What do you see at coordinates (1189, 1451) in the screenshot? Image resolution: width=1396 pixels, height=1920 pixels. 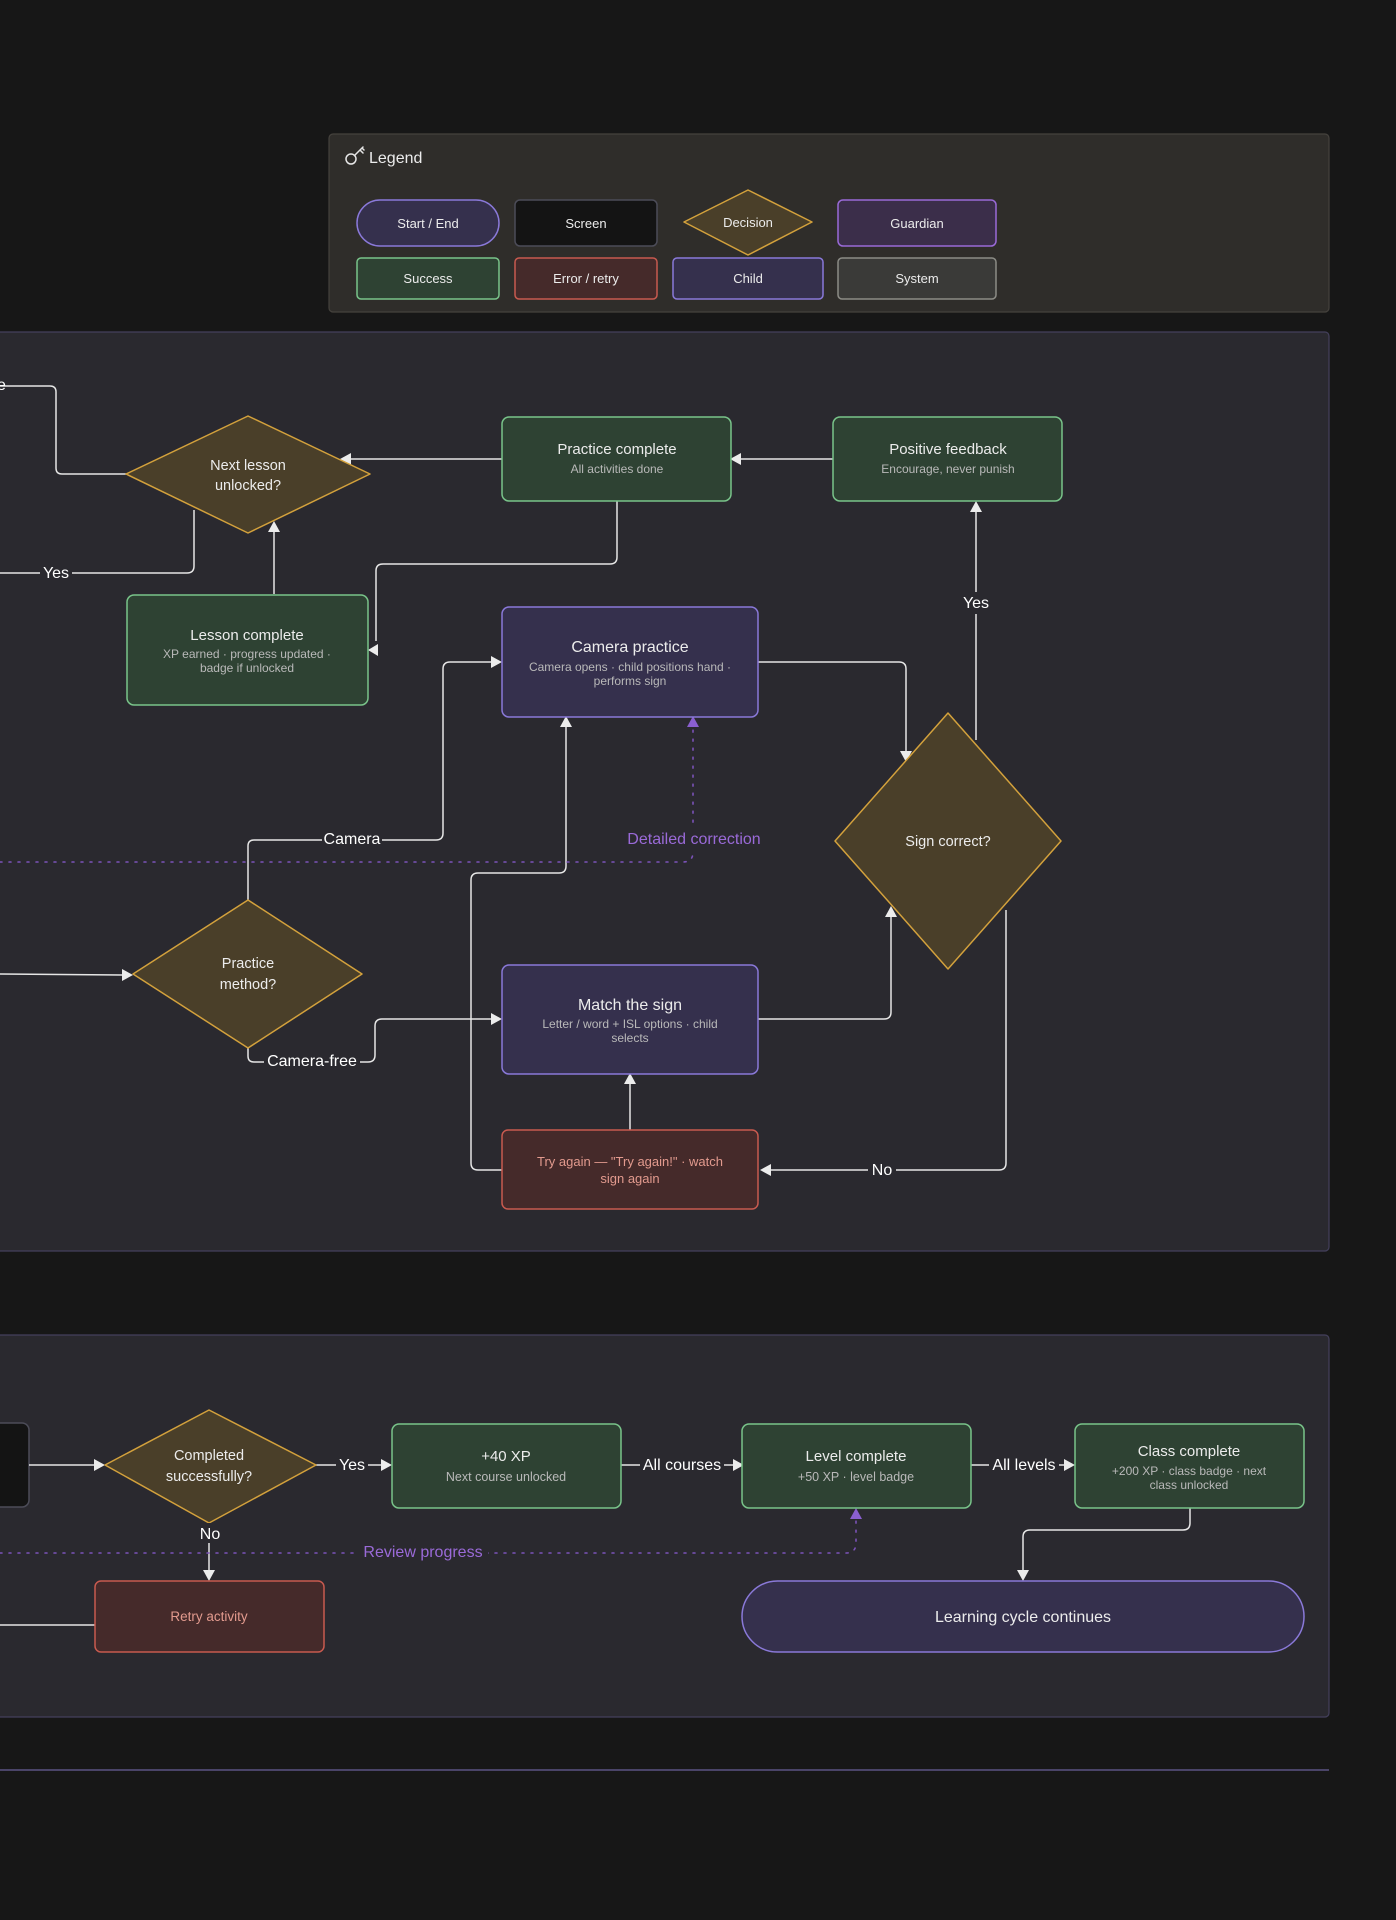 I see `class-complete-title: Class complete` at bounding box center [1189, 1451].